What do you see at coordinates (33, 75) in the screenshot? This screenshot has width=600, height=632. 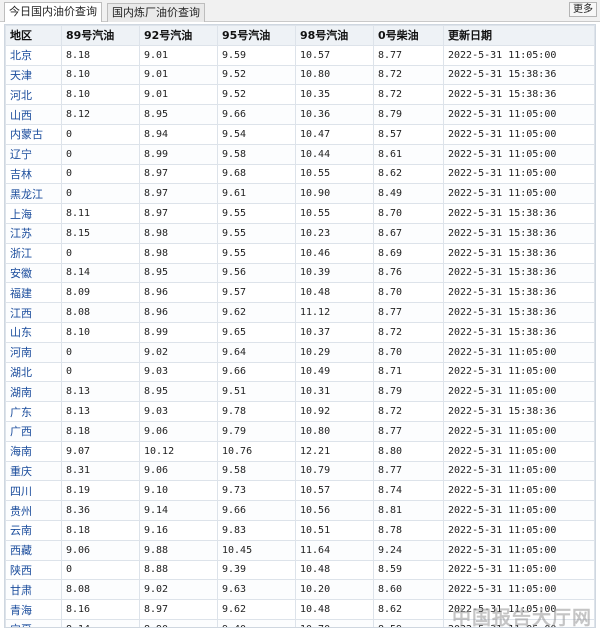 I see `region-link: 天津` at bounding box center [33, 75].